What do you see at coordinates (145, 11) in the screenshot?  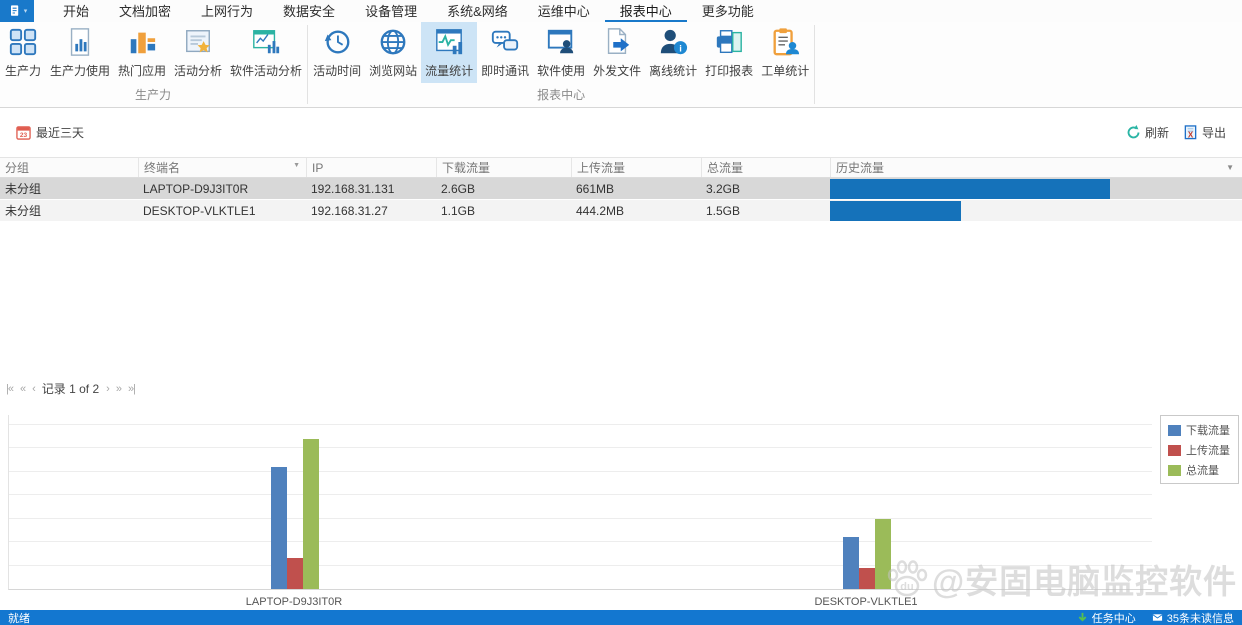 I see `menu-tab: 文档加密` at bounding box center [145, 11].